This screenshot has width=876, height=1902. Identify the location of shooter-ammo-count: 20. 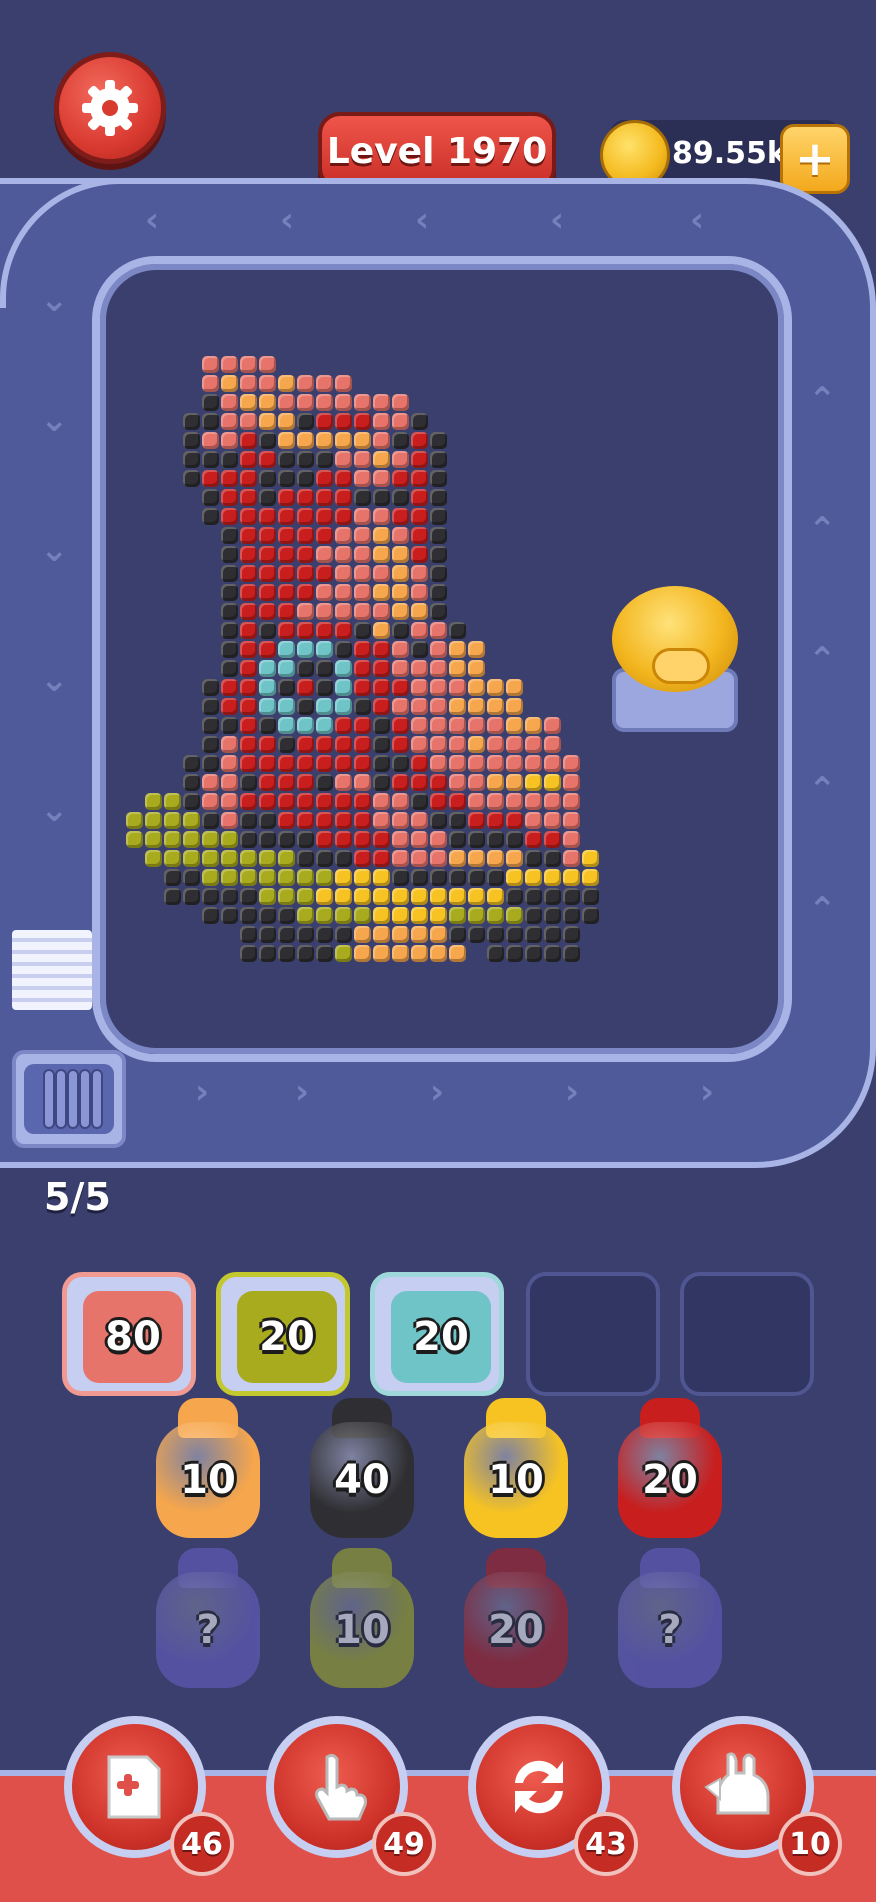
(516, 1630).